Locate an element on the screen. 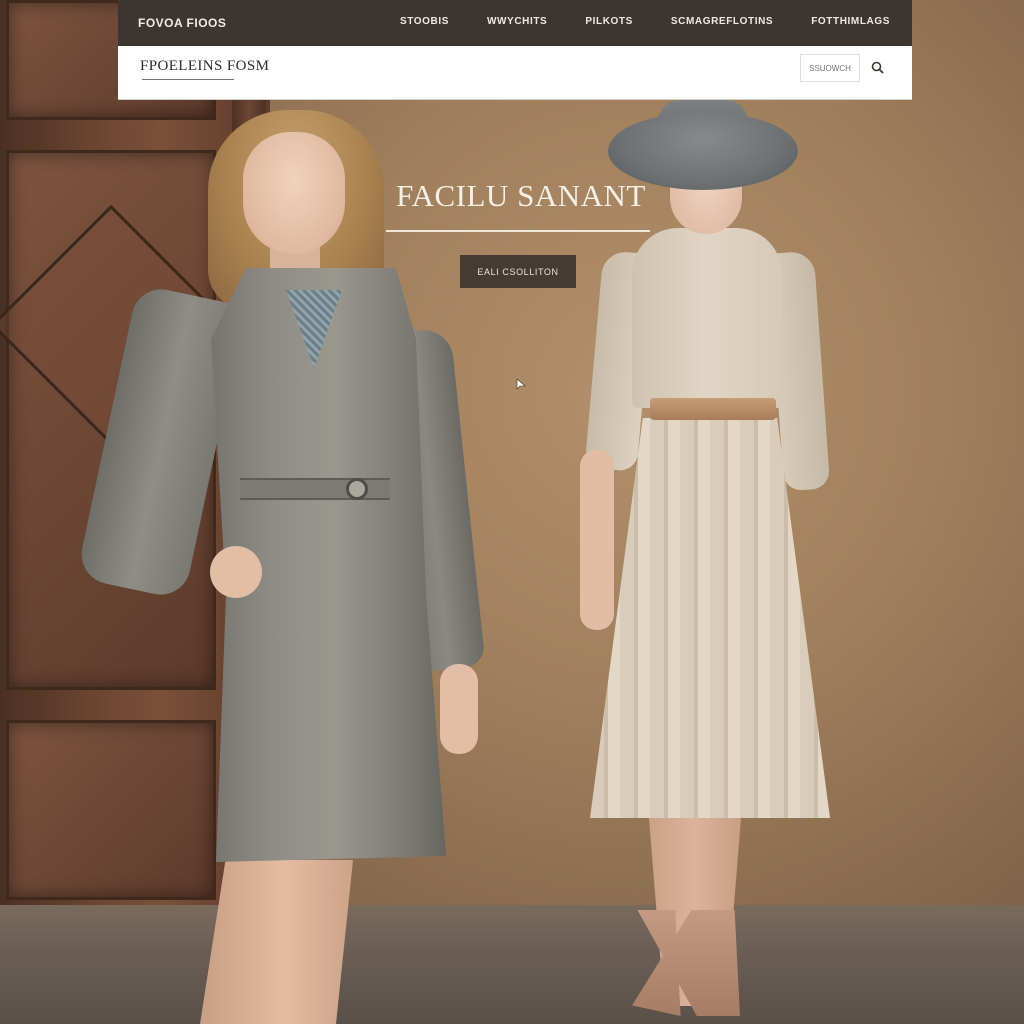  coat-button is located at coordinates (357, 489).